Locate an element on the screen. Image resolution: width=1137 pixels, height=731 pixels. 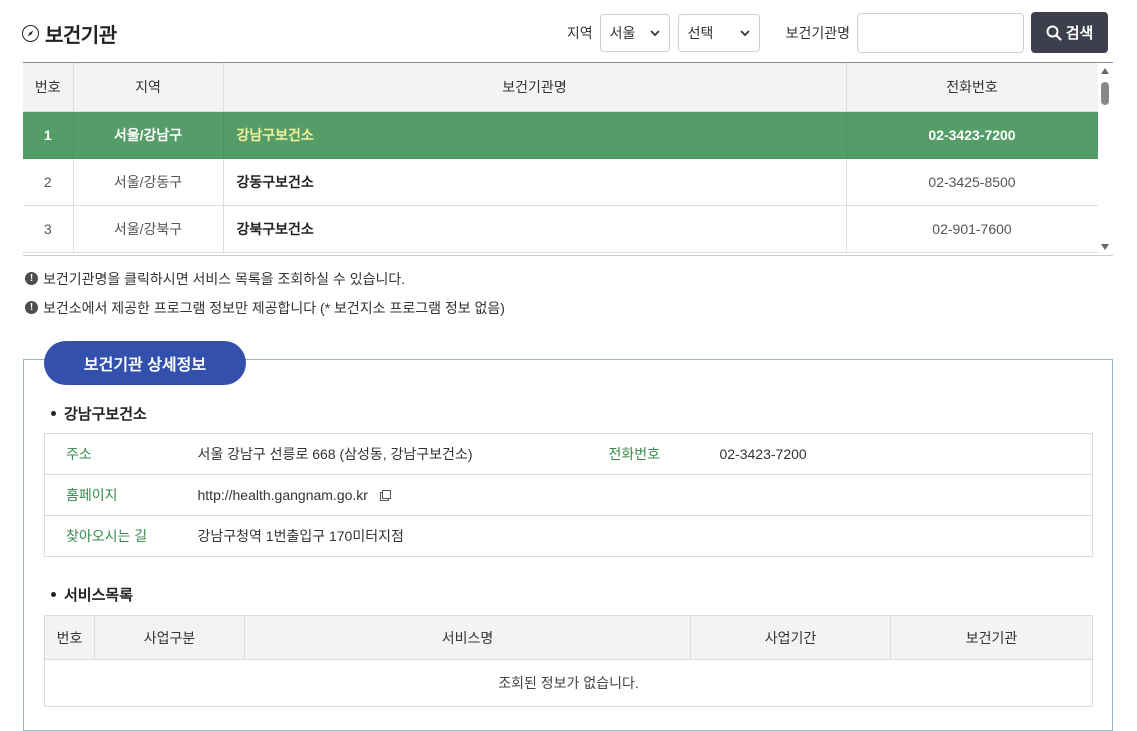
service-header-row: 번호 사업구분 서비스명 사업기간 보건기관 is located at coordinates (568, 637).